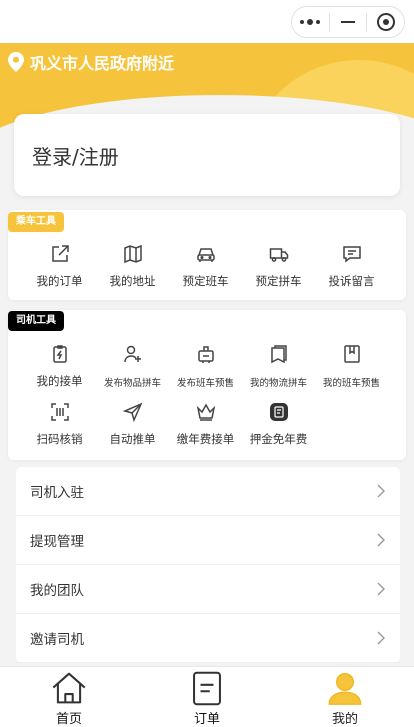  Describe the element at coordinates (345, 689) in the screenshot. I see `profile-icon` at that location.